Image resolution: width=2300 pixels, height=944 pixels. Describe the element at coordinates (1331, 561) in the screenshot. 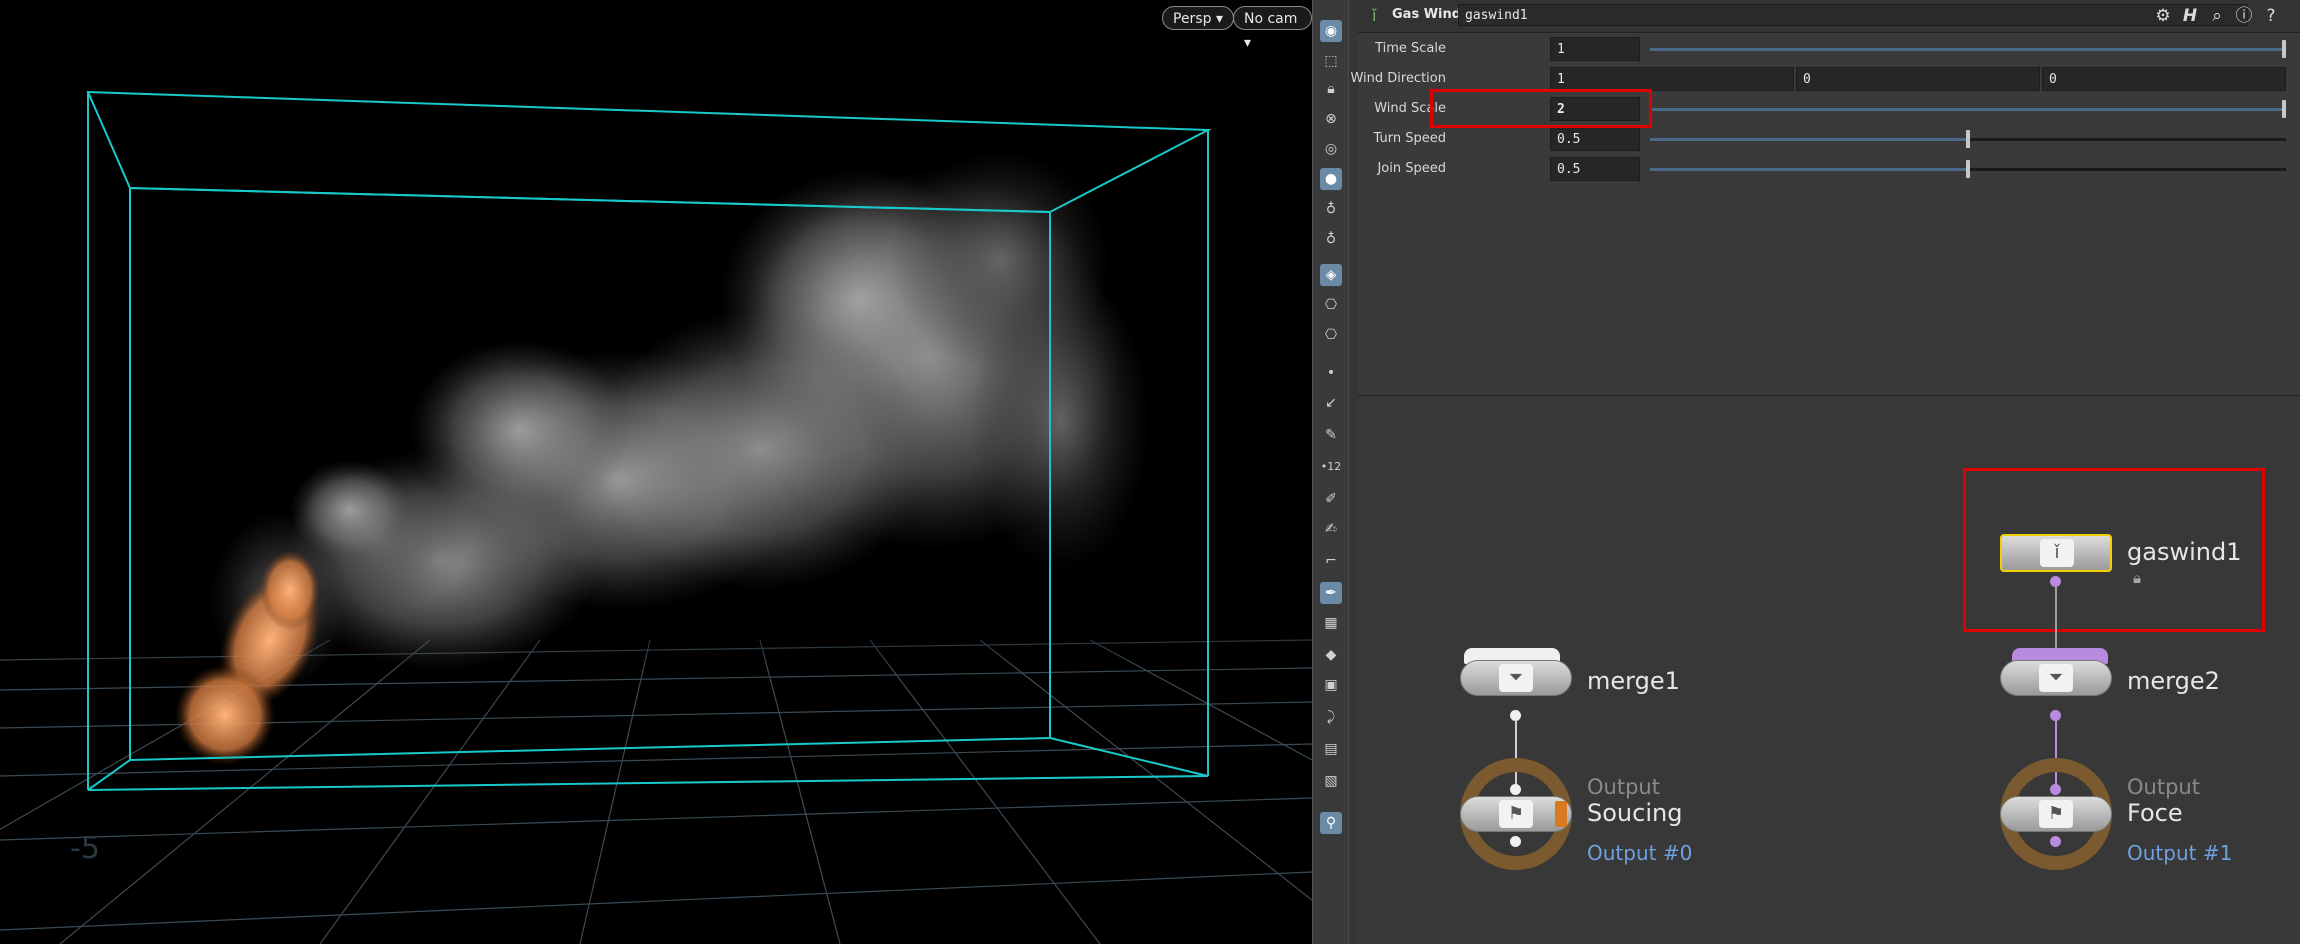

I see `bend-icon: ⌐` at that location.